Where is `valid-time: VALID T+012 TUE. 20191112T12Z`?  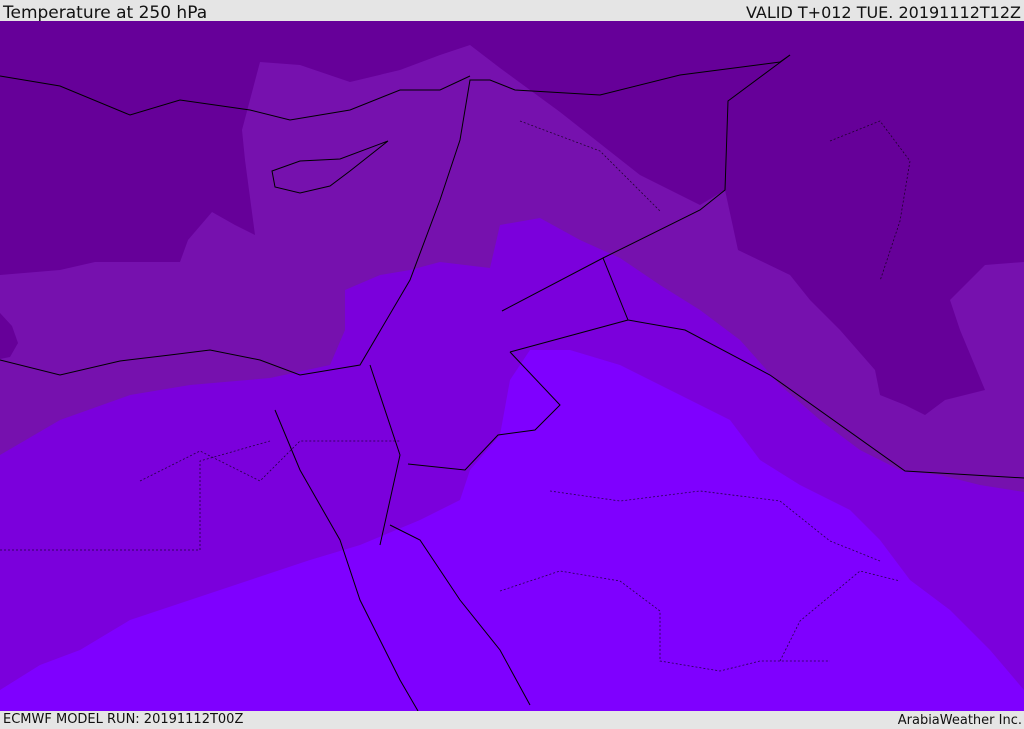
valid-time: VALID T+012 TUE. 20191112T12Z is located at coordinates (883, 12).